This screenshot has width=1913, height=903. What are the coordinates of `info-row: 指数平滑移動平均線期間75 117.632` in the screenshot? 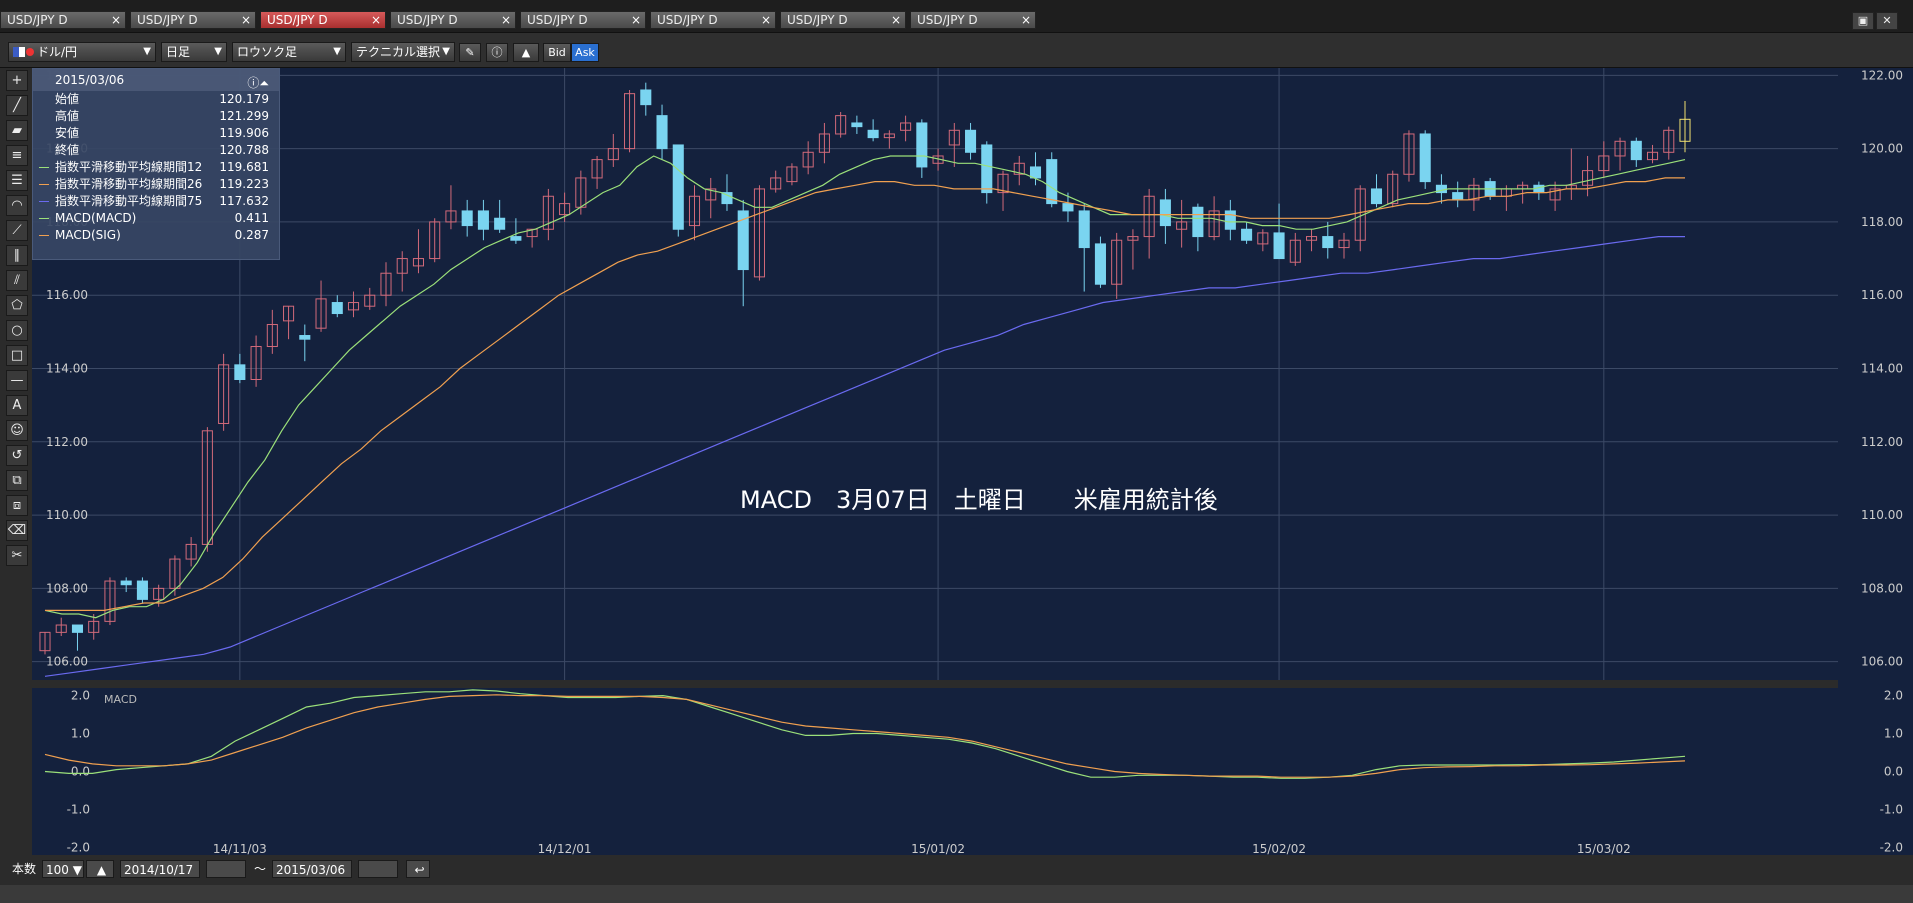 It's located at (156, 201).